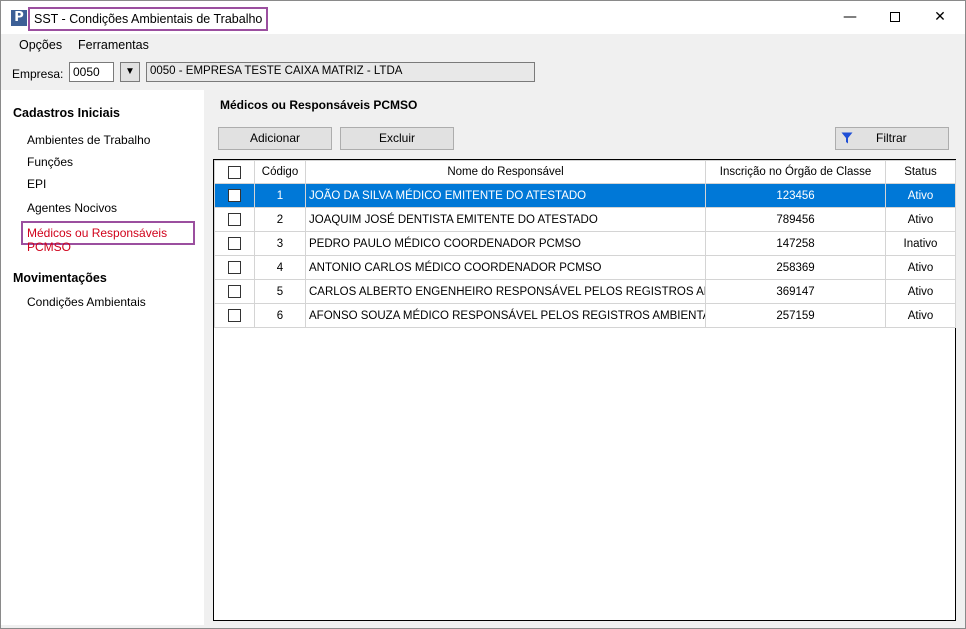 Image resolution: width=966 pixels, height=629 pixels. I want to click on app-logo-icon: P, so click(19, 18).